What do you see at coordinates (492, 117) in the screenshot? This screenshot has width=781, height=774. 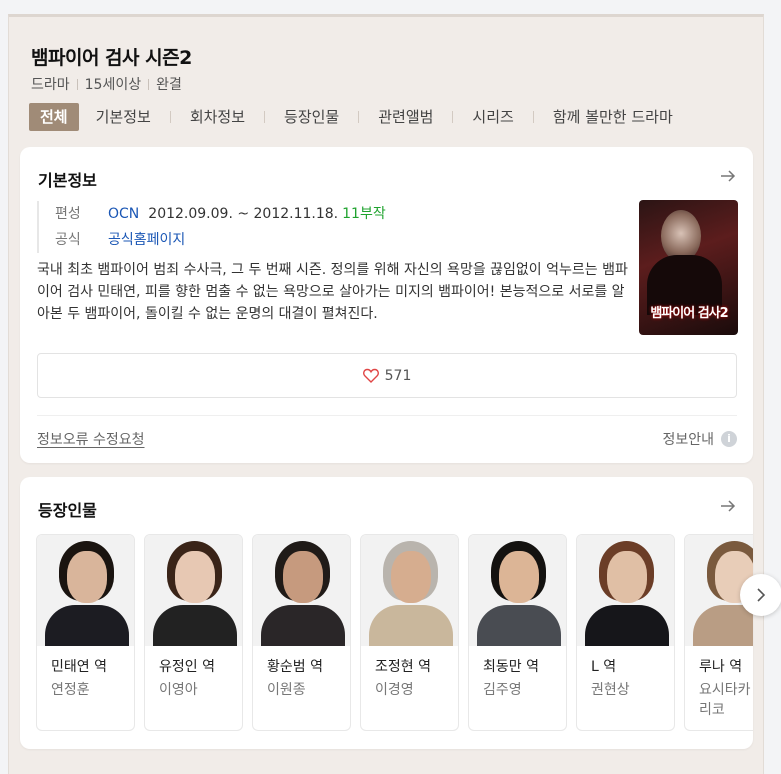 I see `tab-series: 시리즈` at bounding box center [492, 117].